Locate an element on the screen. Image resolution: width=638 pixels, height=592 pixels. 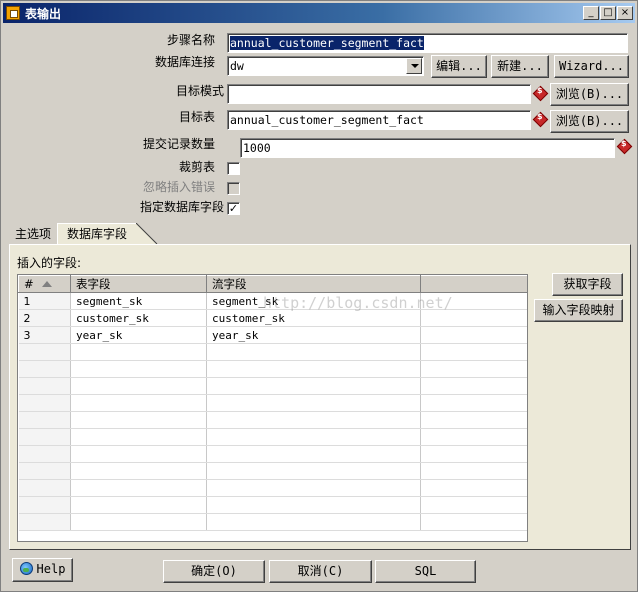
ignore-errors-label: 忽略插入错误 is located at coordinates (178, 187).